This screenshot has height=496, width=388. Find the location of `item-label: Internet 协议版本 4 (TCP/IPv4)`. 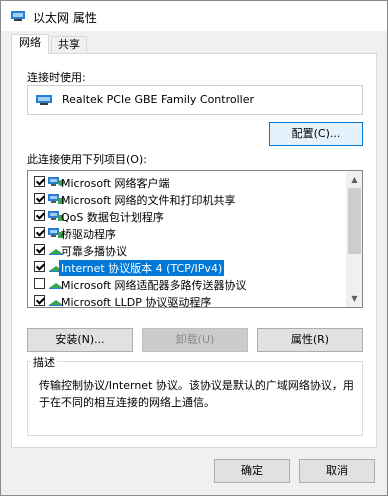

item-label: Internet 协议版本 4 (TCP/IPv4) is located at coordinates (142, 268).